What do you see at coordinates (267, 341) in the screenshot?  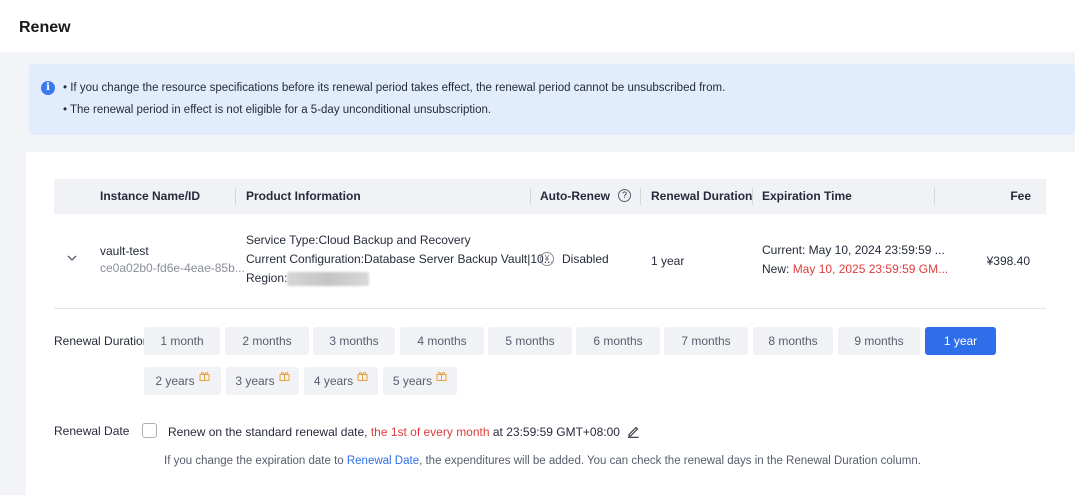 I see `duration-option: 2 months` at bounding box center [267, 341].